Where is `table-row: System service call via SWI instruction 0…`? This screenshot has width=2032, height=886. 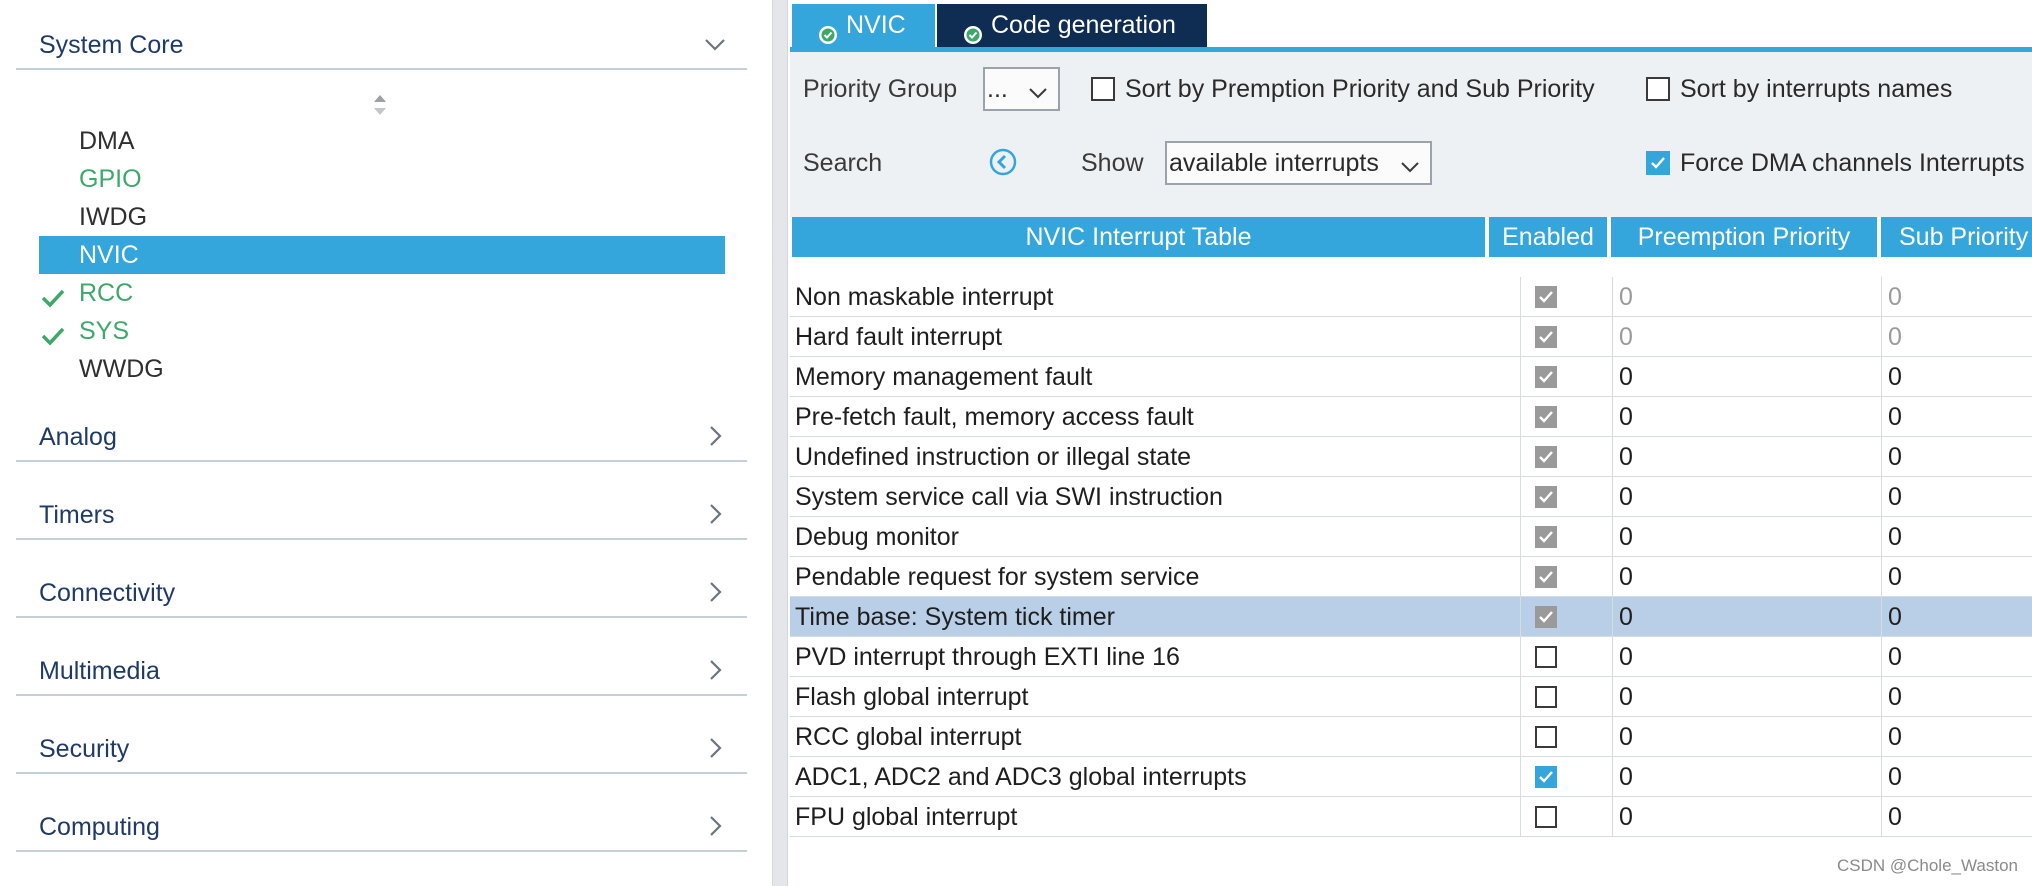
table-row: System service call via SWI instruction 0… is located at coordinates (1411, 497).